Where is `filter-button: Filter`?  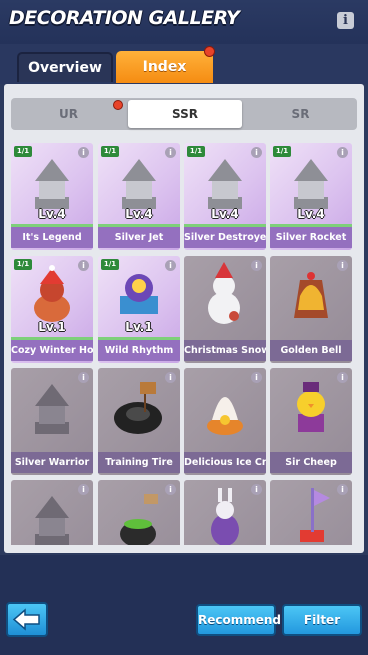 filter-button: Filter is located at coordinates (322, 620).